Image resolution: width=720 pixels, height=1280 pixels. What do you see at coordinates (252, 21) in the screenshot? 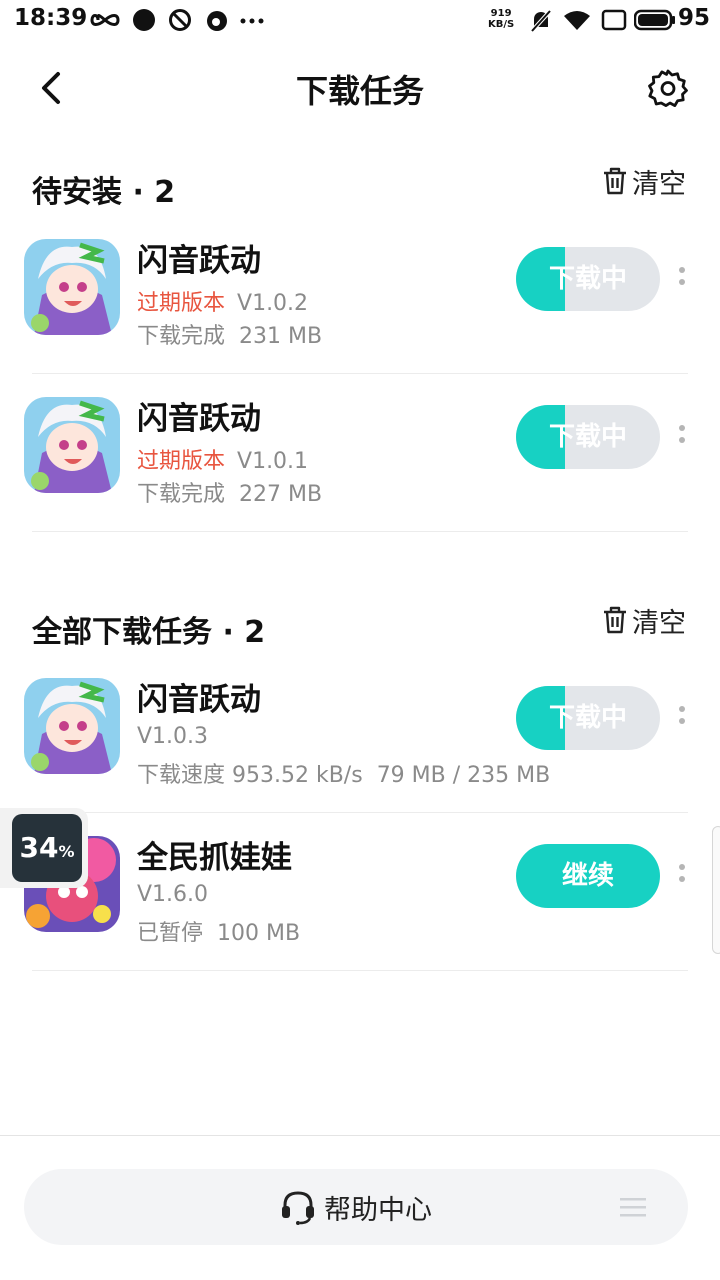
I see `more-dots-icon` at bounding box center [252, 21].